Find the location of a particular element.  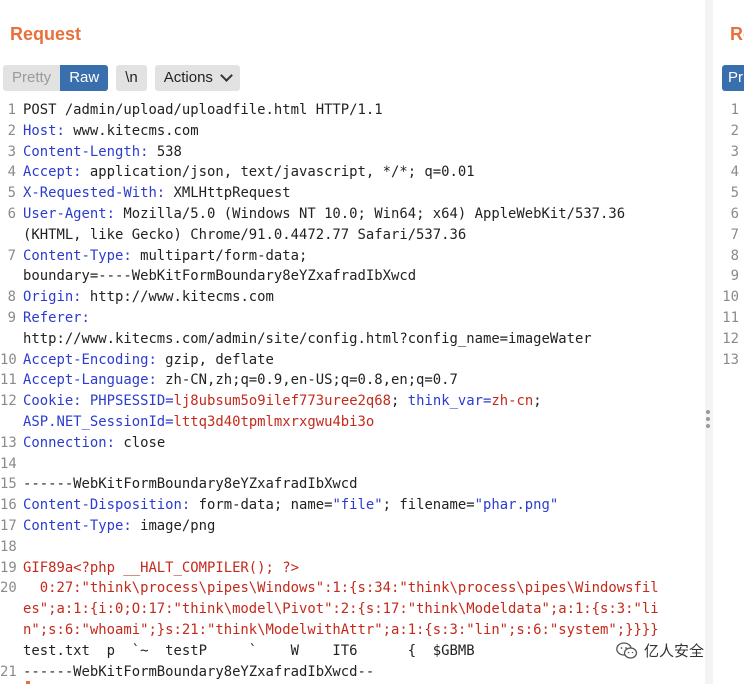

code-text: Content-Length: 538 is located at coordinates (362, 152).